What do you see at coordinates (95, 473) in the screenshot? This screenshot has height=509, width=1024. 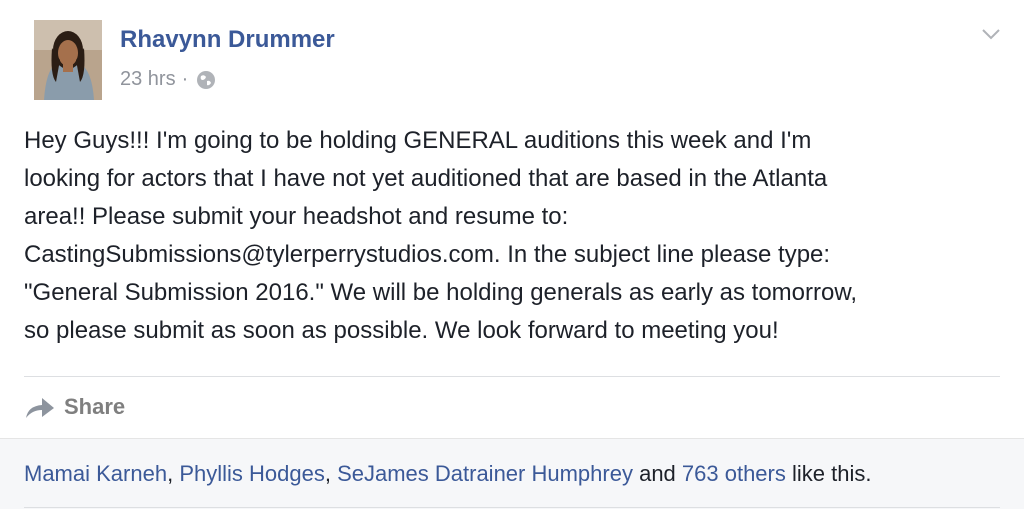 I see `liker-link: Mamai Karneh` at bounding box center [95, 473].